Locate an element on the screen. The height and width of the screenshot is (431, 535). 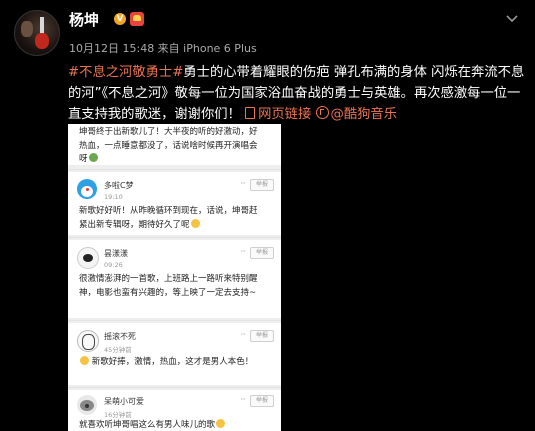
post-header: 杨坤 V 10月12日 15:48 来自 iPhone 6 Plus is located at coordinates (267, 31).